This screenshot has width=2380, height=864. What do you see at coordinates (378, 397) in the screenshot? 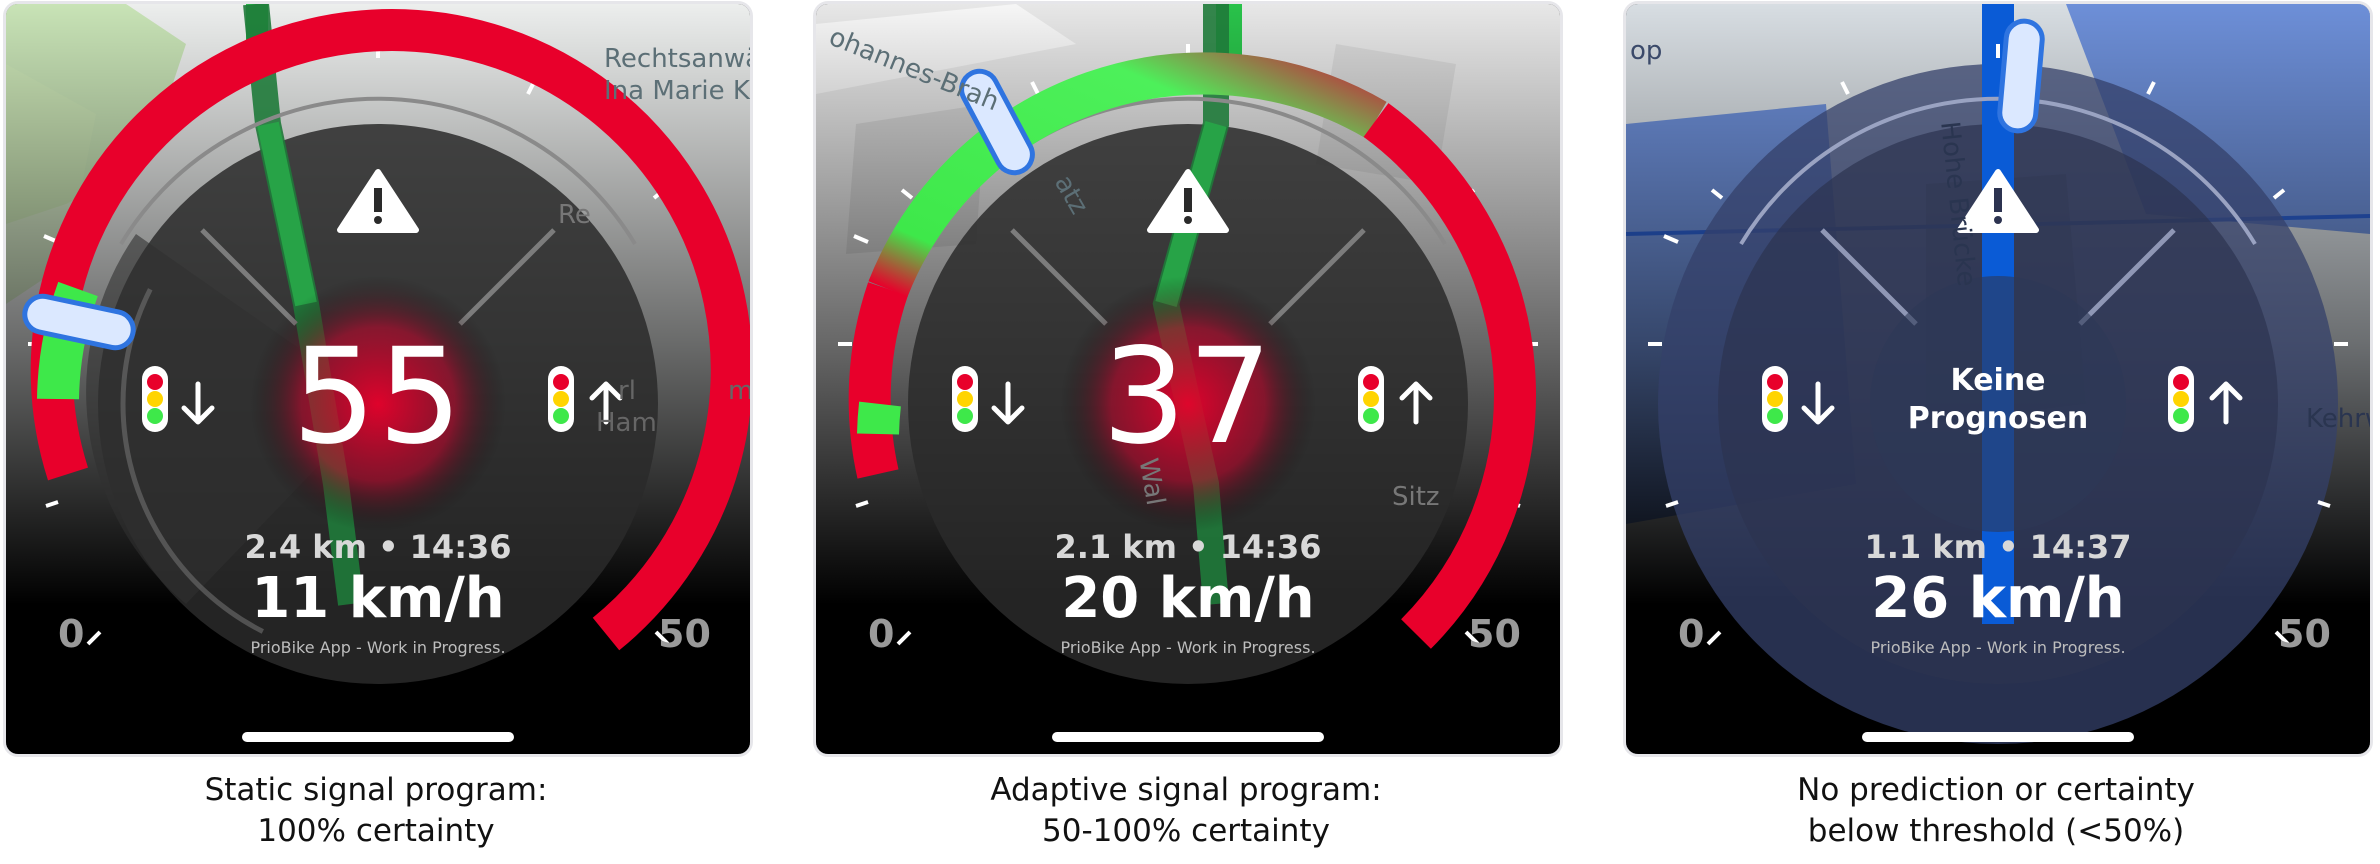
I see `signal-countdown: 55` at bounding box center [378, 397].